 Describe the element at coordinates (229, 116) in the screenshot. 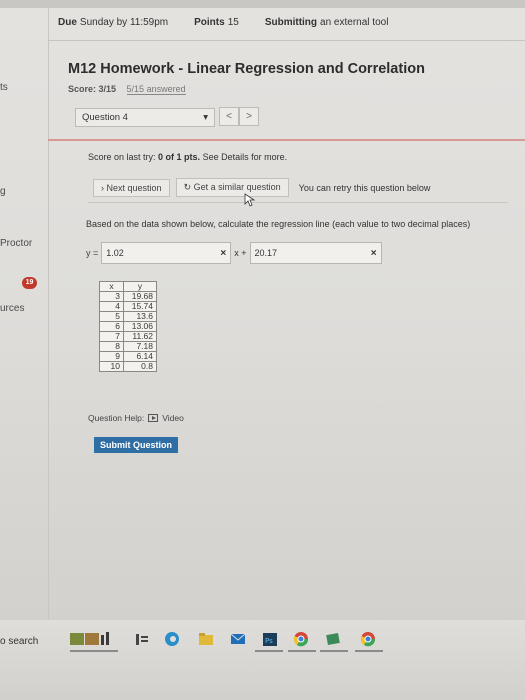

I see `prev-question-button: <` at that location.